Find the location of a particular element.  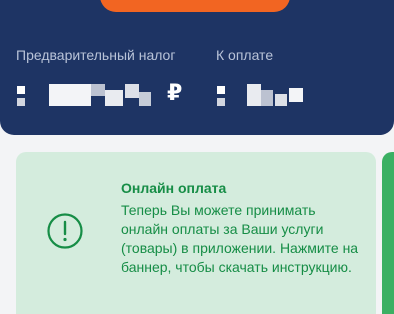

prelim-tax-value-masked: ₽ is located at coordinates (99, 93).